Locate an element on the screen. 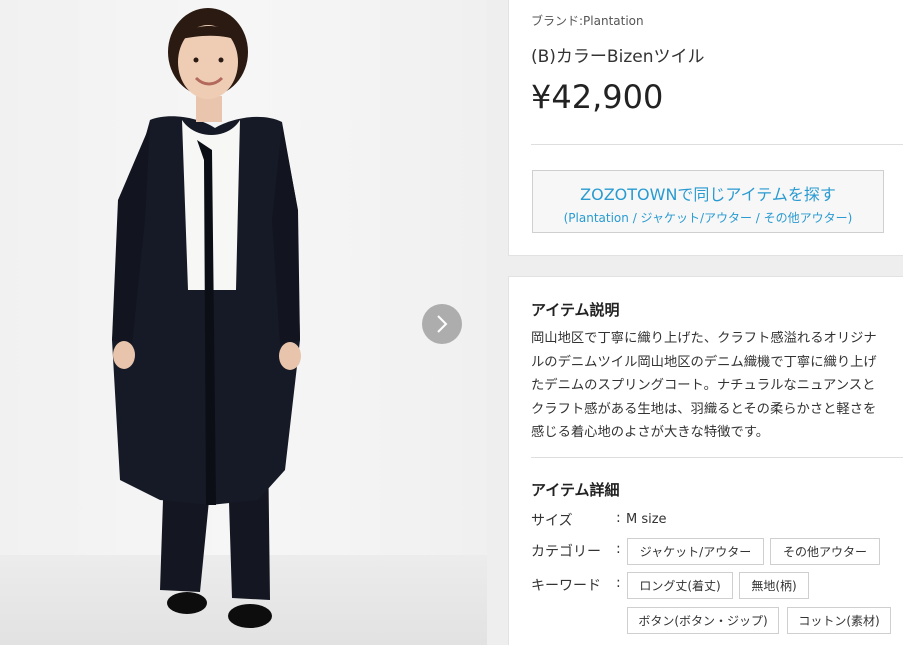 Image resolution: width=903 pixels, height=645 pixels. keyword-tag: ロング丈(着丈) is located at coordinates (680, 585).